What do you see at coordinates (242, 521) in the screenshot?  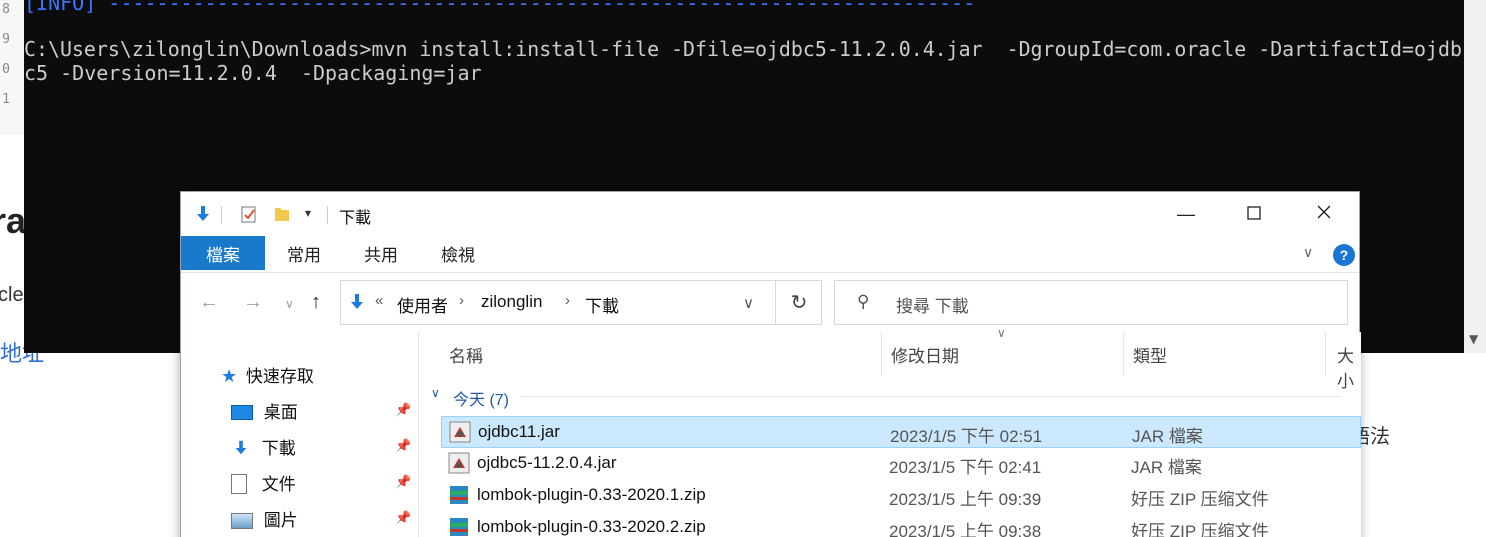 I see `pictures-icon` at bounding box center [242, 521].